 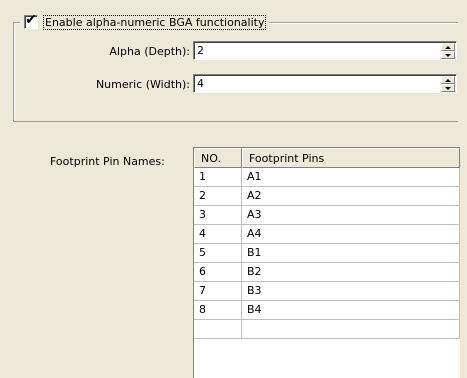 What do you see at coordinates (218, 253) in the screenshot?
I see `row-number: 5` at bounding box center [218, 253].